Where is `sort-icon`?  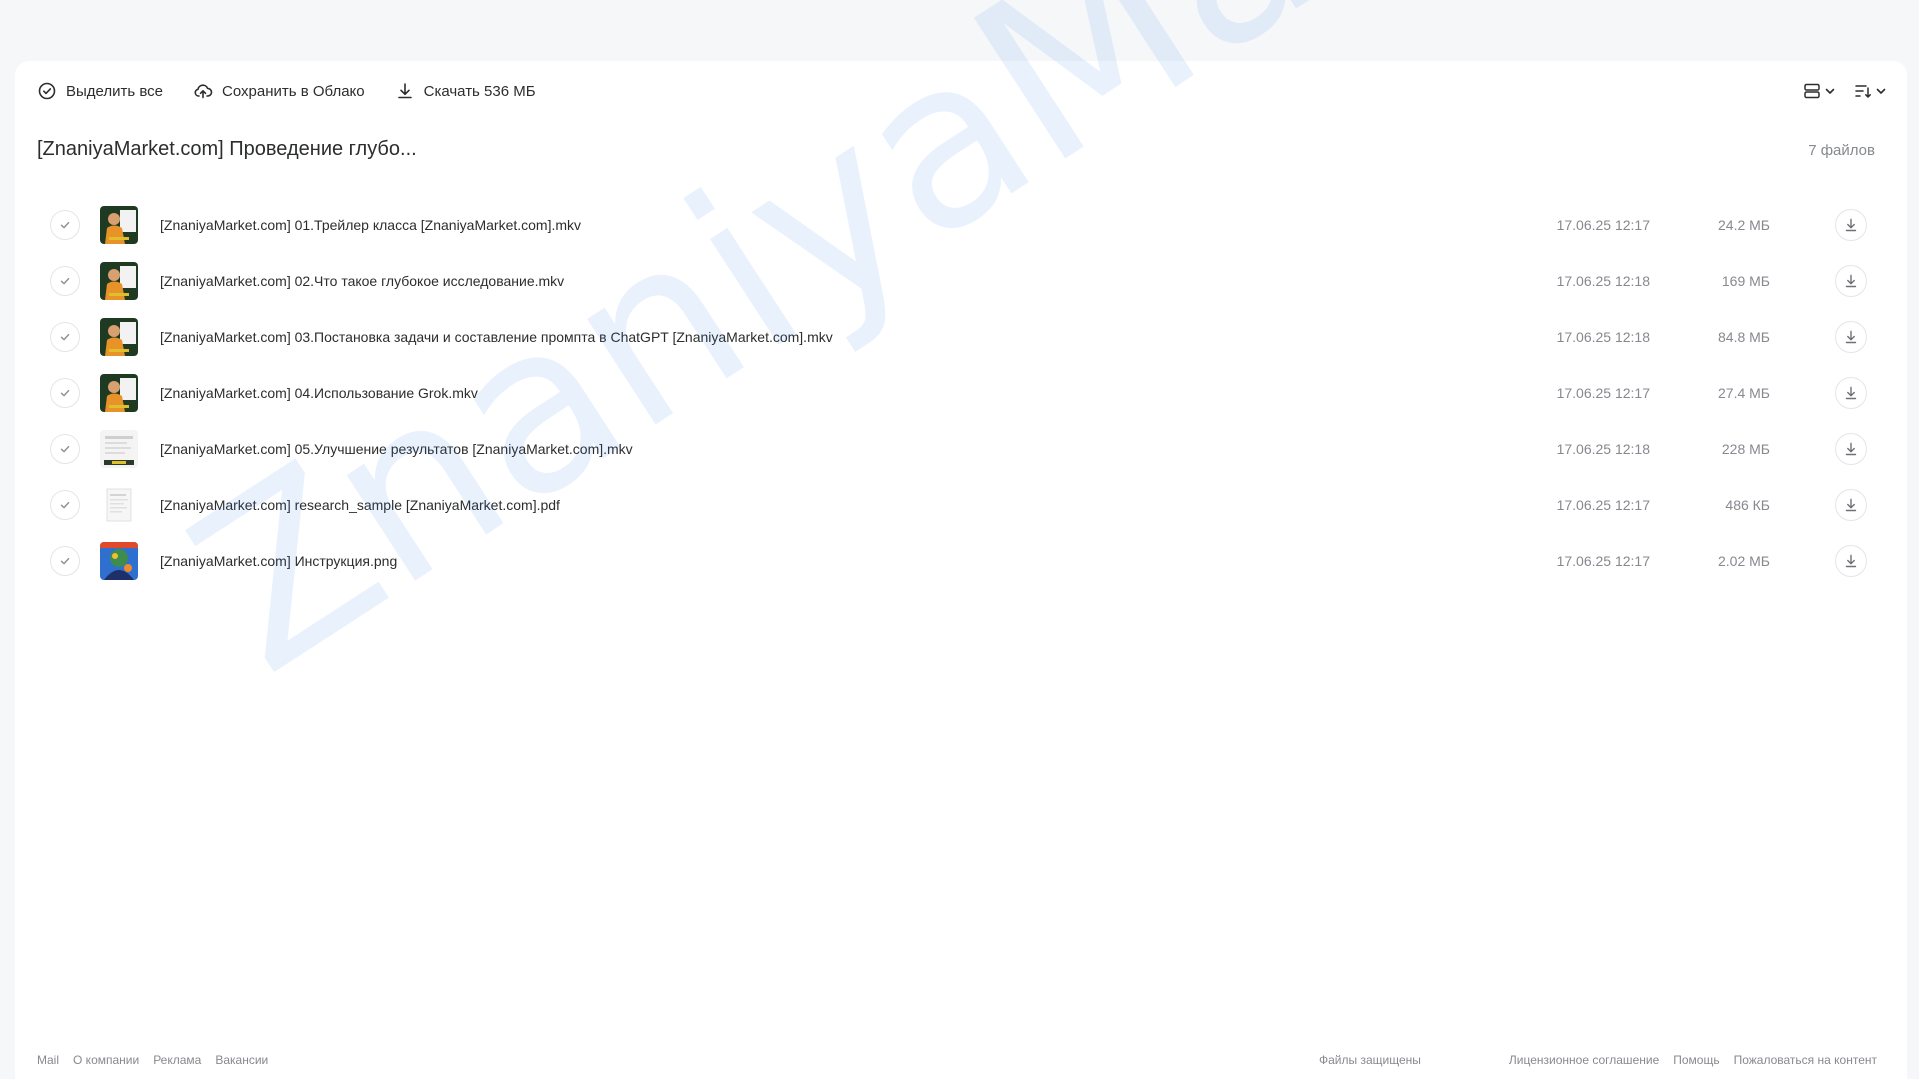 sort-icon is located at coordinates (1863, 91).